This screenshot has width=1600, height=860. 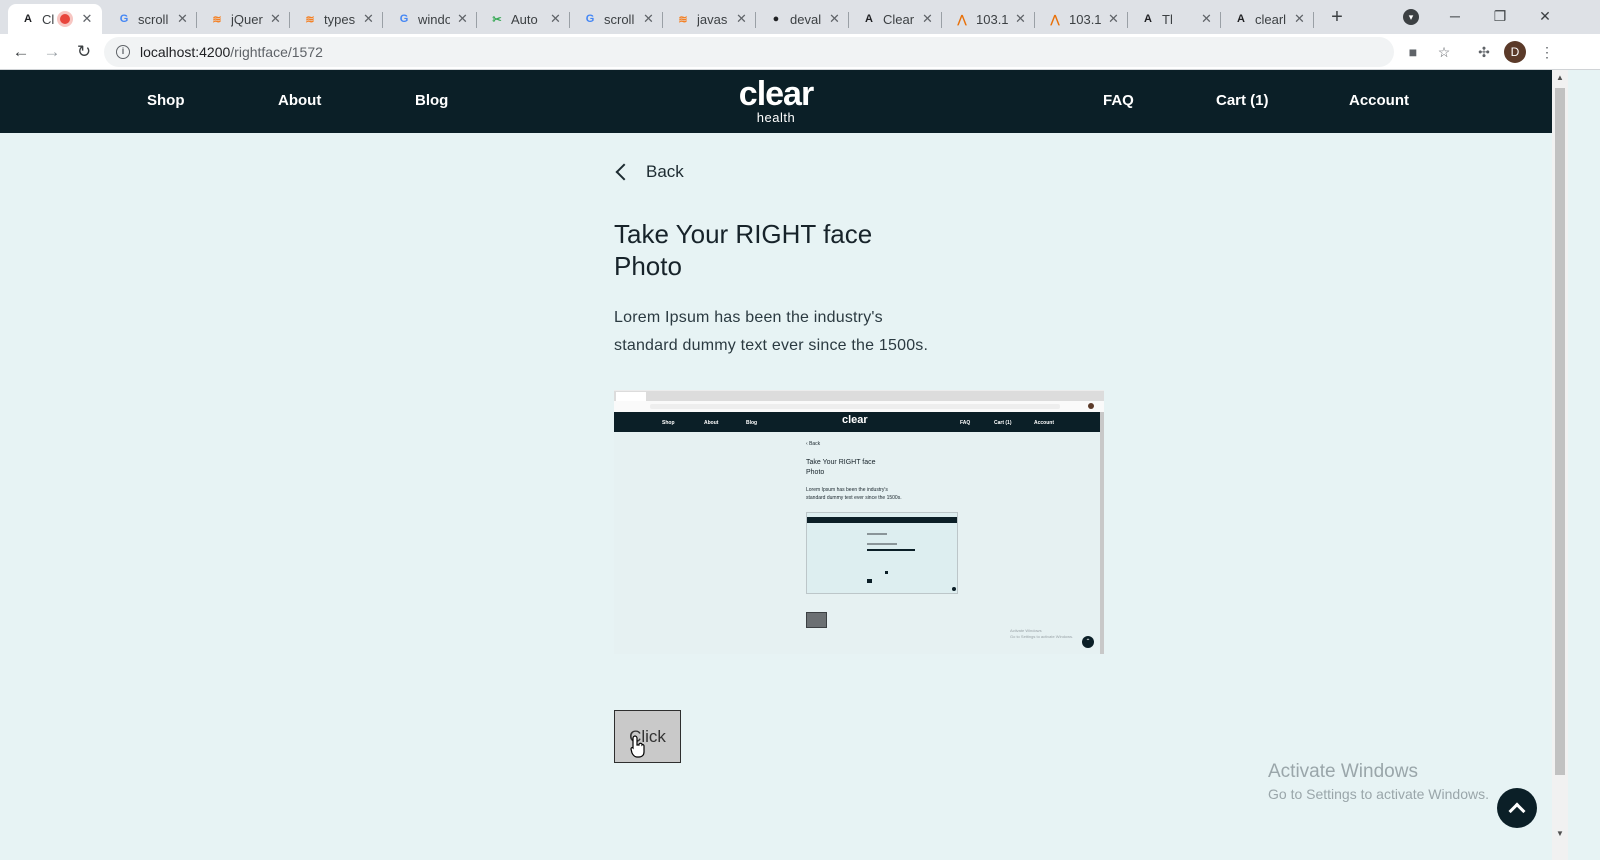 I want to click on browser-tab: ● devall ✕, so click(x=802, y=19).